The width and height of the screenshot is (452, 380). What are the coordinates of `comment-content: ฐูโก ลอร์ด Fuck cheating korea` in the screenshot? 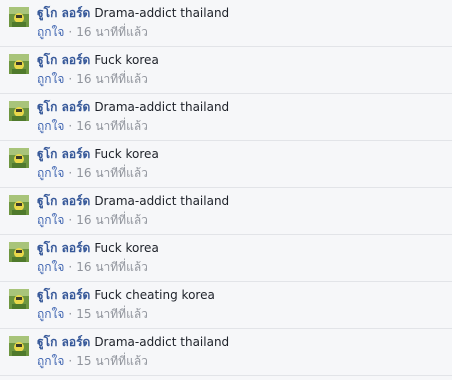 It's located at (240, 295).